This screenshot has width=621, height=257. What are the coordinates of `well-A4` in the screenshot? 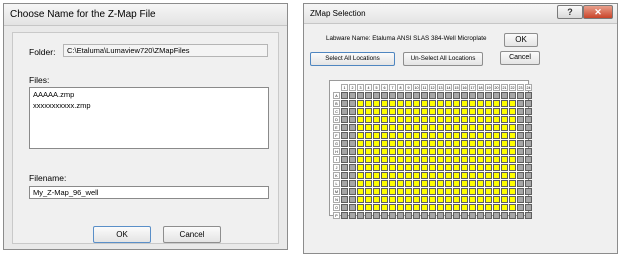 It's located at (368, 95).